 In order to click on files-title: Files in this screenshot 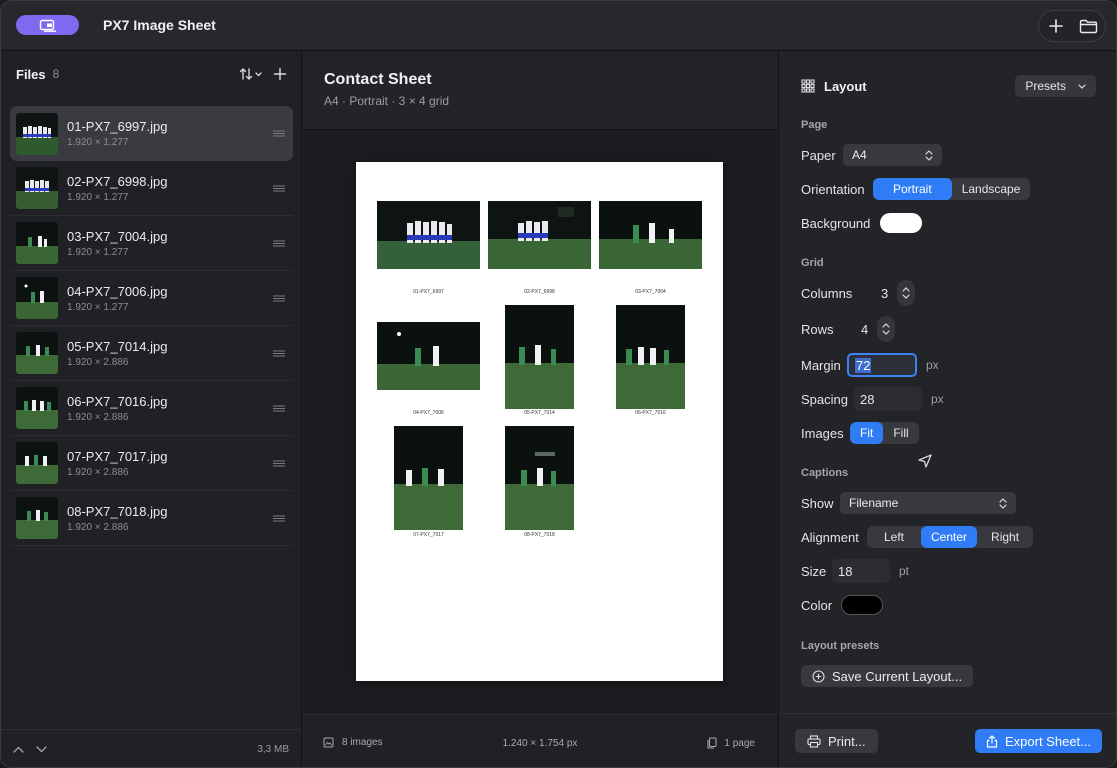, I will do `click(31, 74)`.